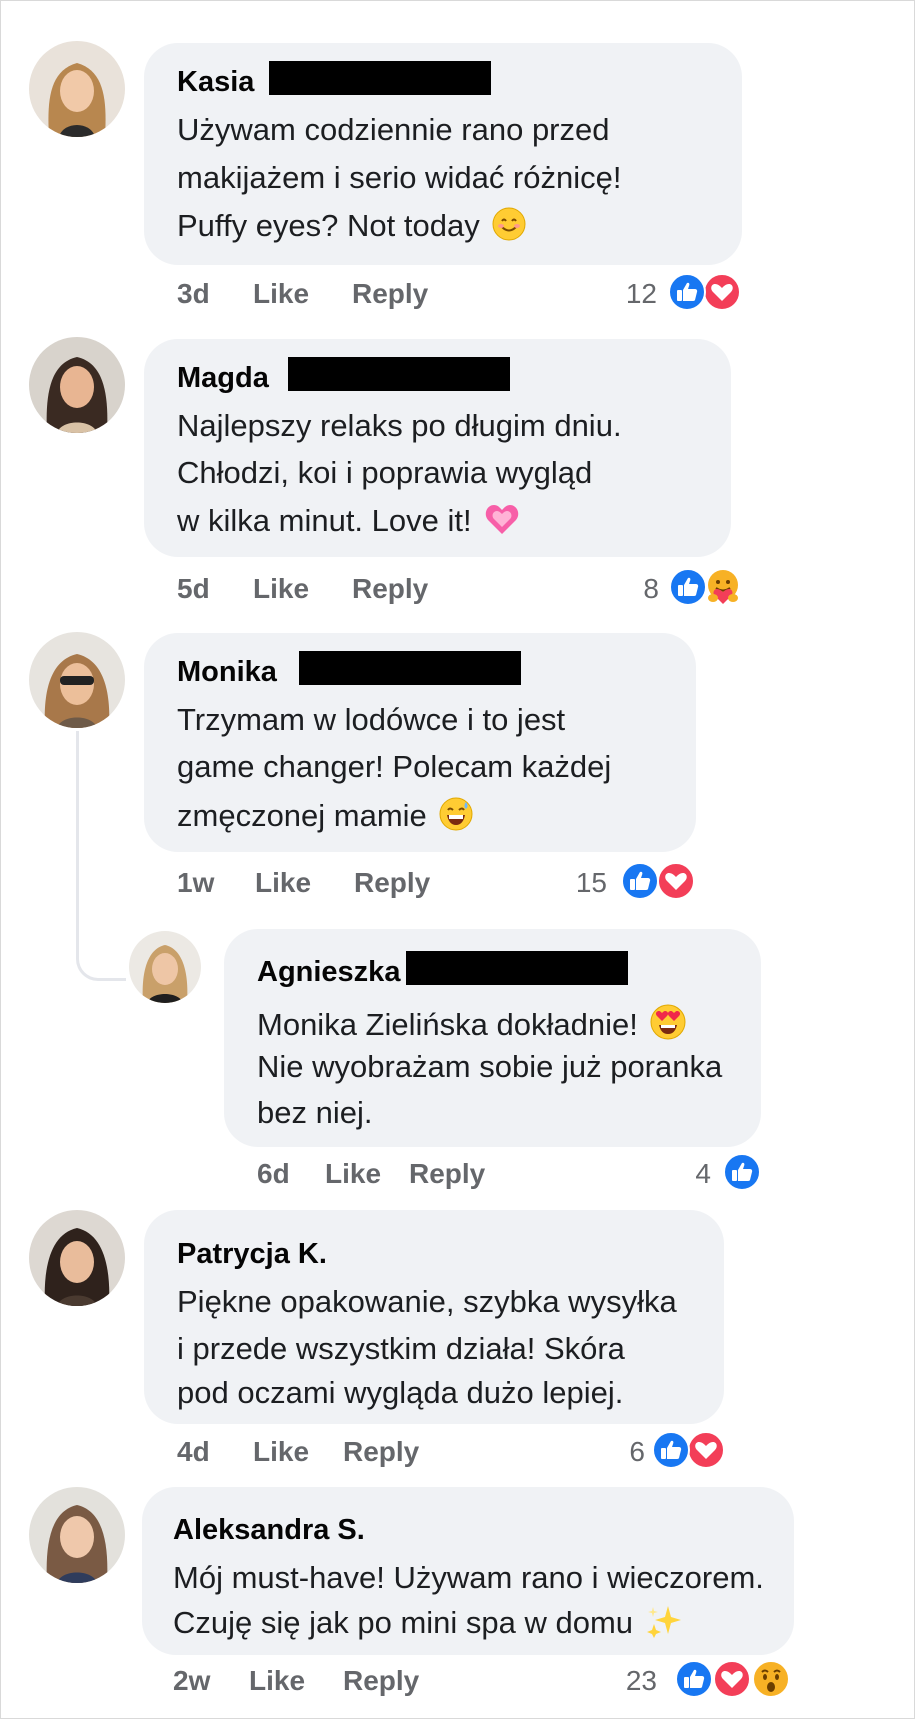 The height and width of the screenshot is (1719, 915). Describe the element at coordinates (371, 719) in the screenshot. I see `comment-text-line: Trzymam w lodówce i to jest` at that location.